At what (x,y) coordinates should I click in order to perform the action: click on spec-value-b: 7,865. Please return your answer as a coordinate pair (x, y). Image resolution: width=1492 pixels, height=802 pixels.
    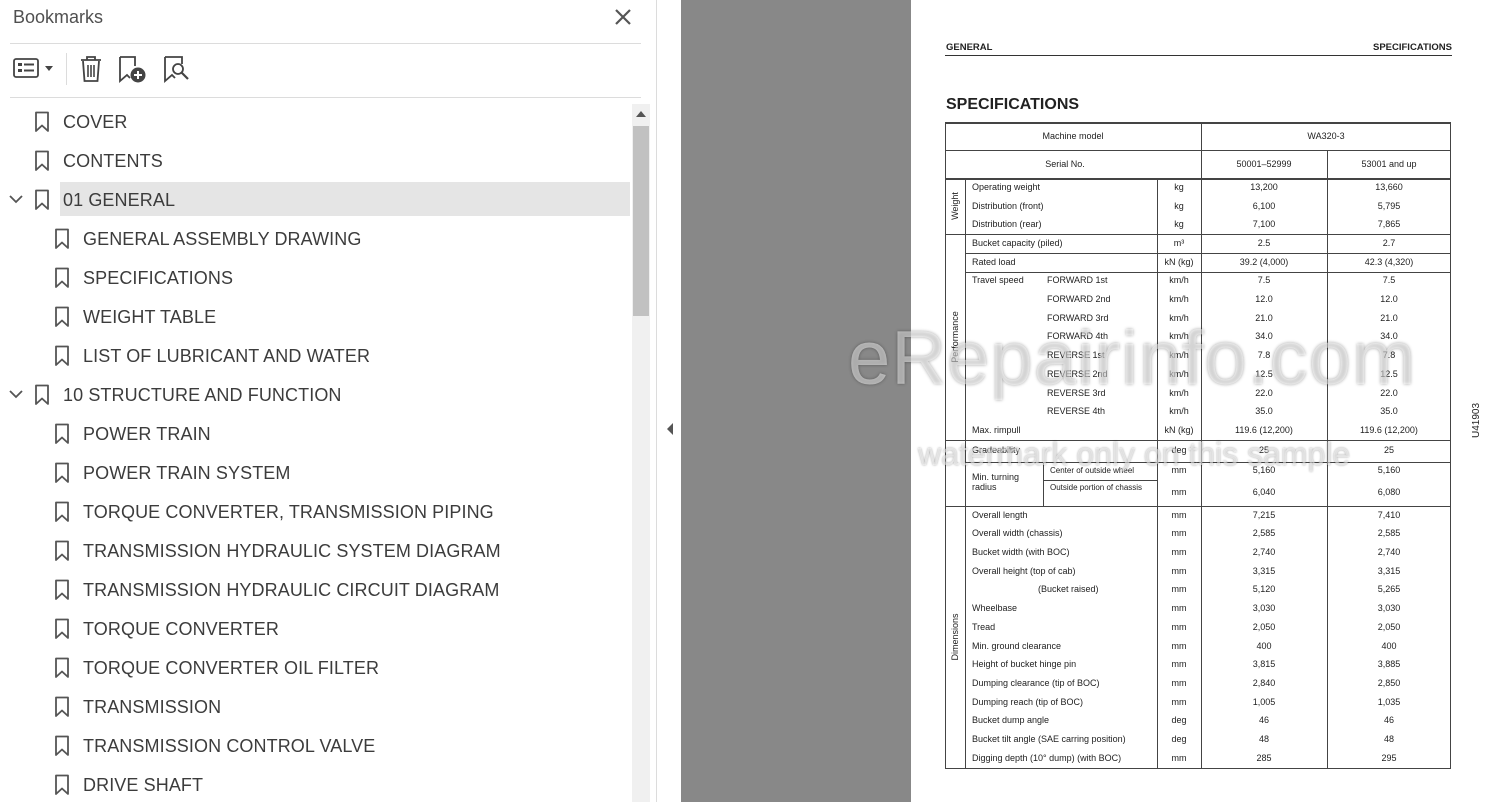
    Looking at the image, I should click on (1389, 224).